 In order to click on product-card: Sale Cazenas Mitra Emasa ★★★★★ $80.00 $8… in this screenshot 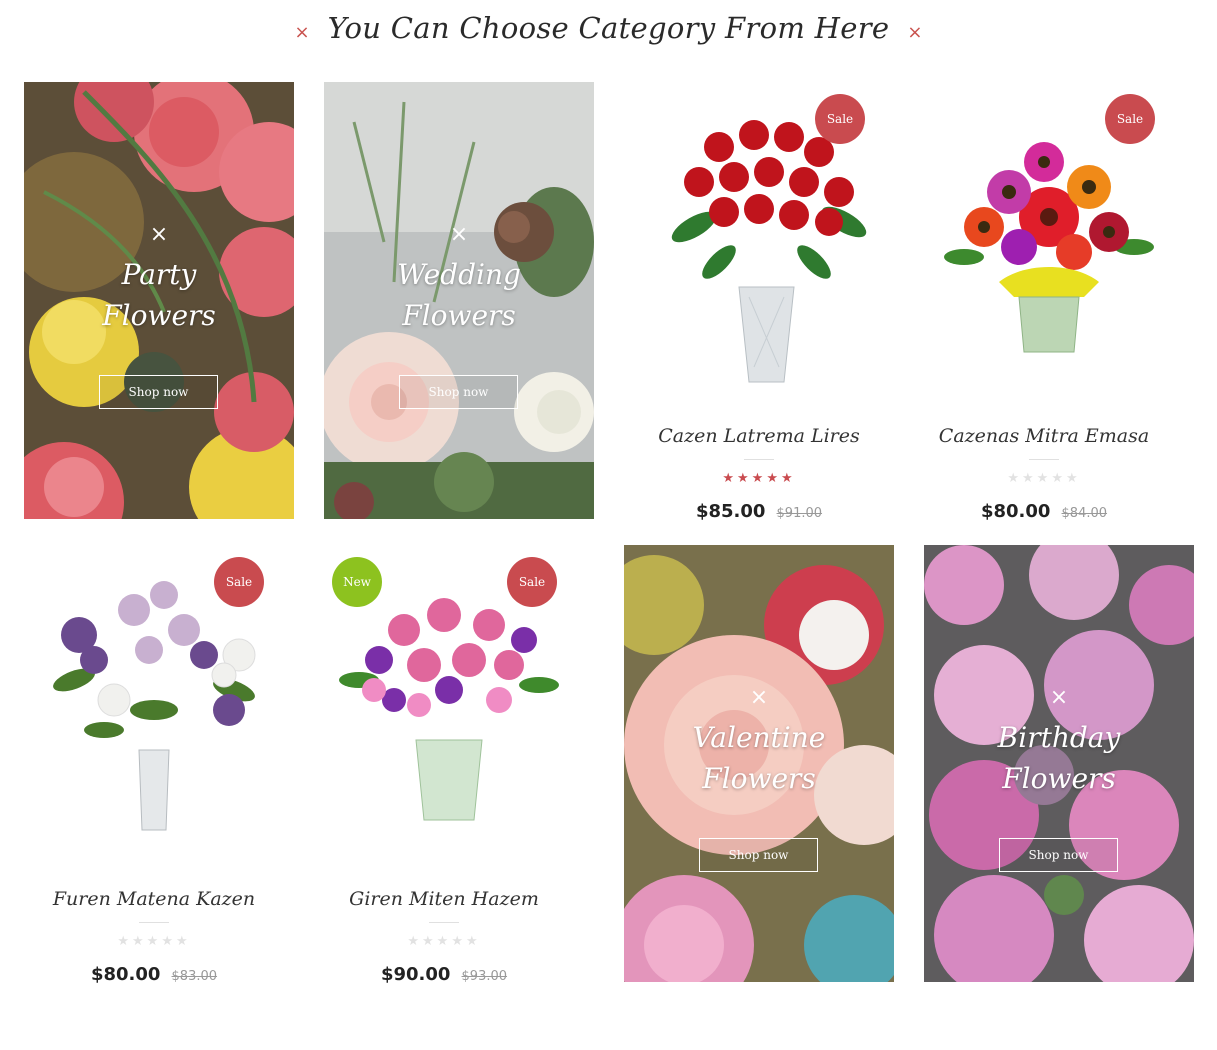, I will do `click(1049, 302)`.